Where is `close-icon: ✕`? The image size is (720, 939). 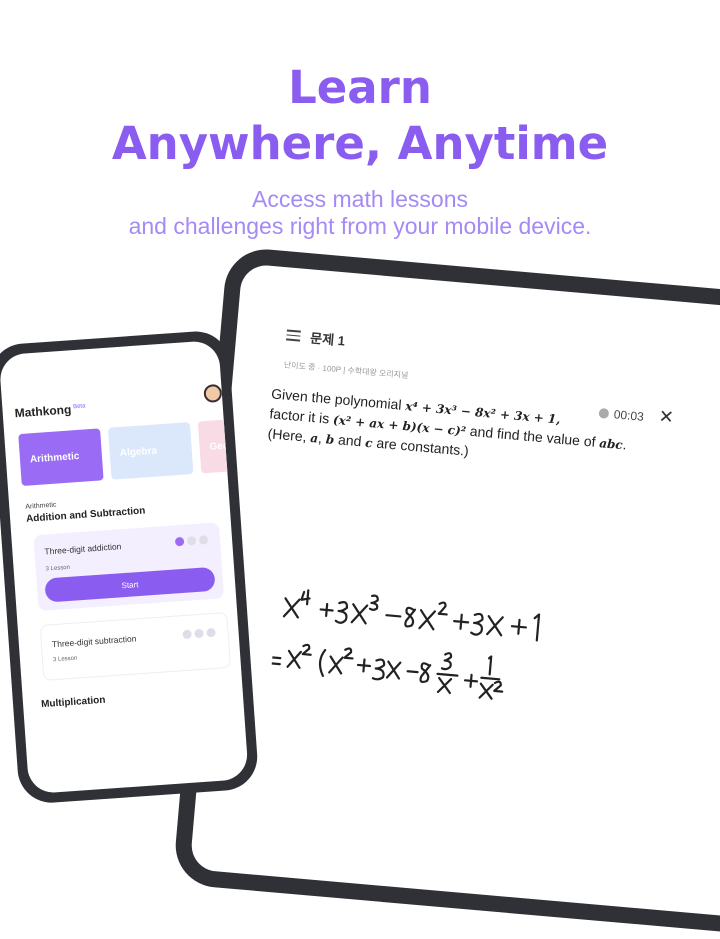 close-icon: ✕ is located at coordinates (666, 417).